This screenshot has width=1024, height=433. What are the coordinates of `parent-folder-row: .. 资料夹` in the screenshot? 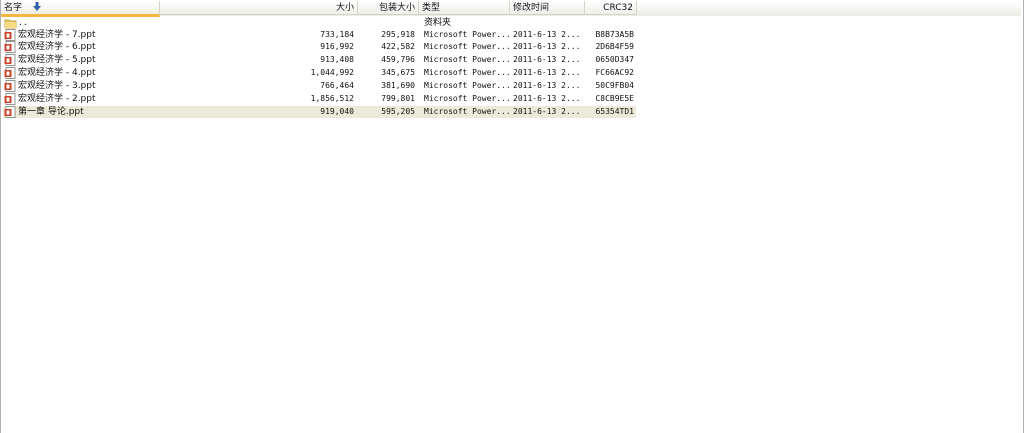 It's located at (319, 23).